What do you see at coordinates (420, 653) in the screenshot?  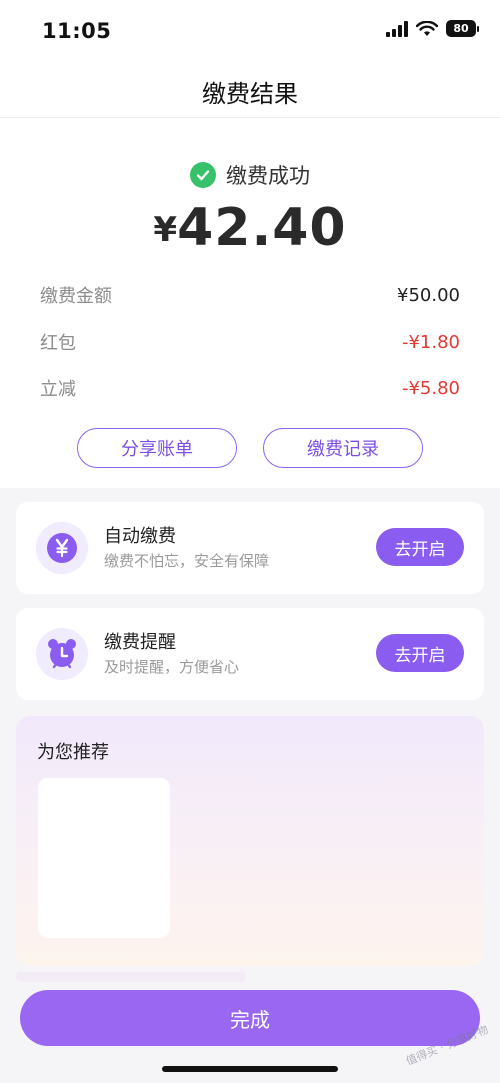 I see `enable-reminder-button: 去开启` at bounding box center [420, 653].